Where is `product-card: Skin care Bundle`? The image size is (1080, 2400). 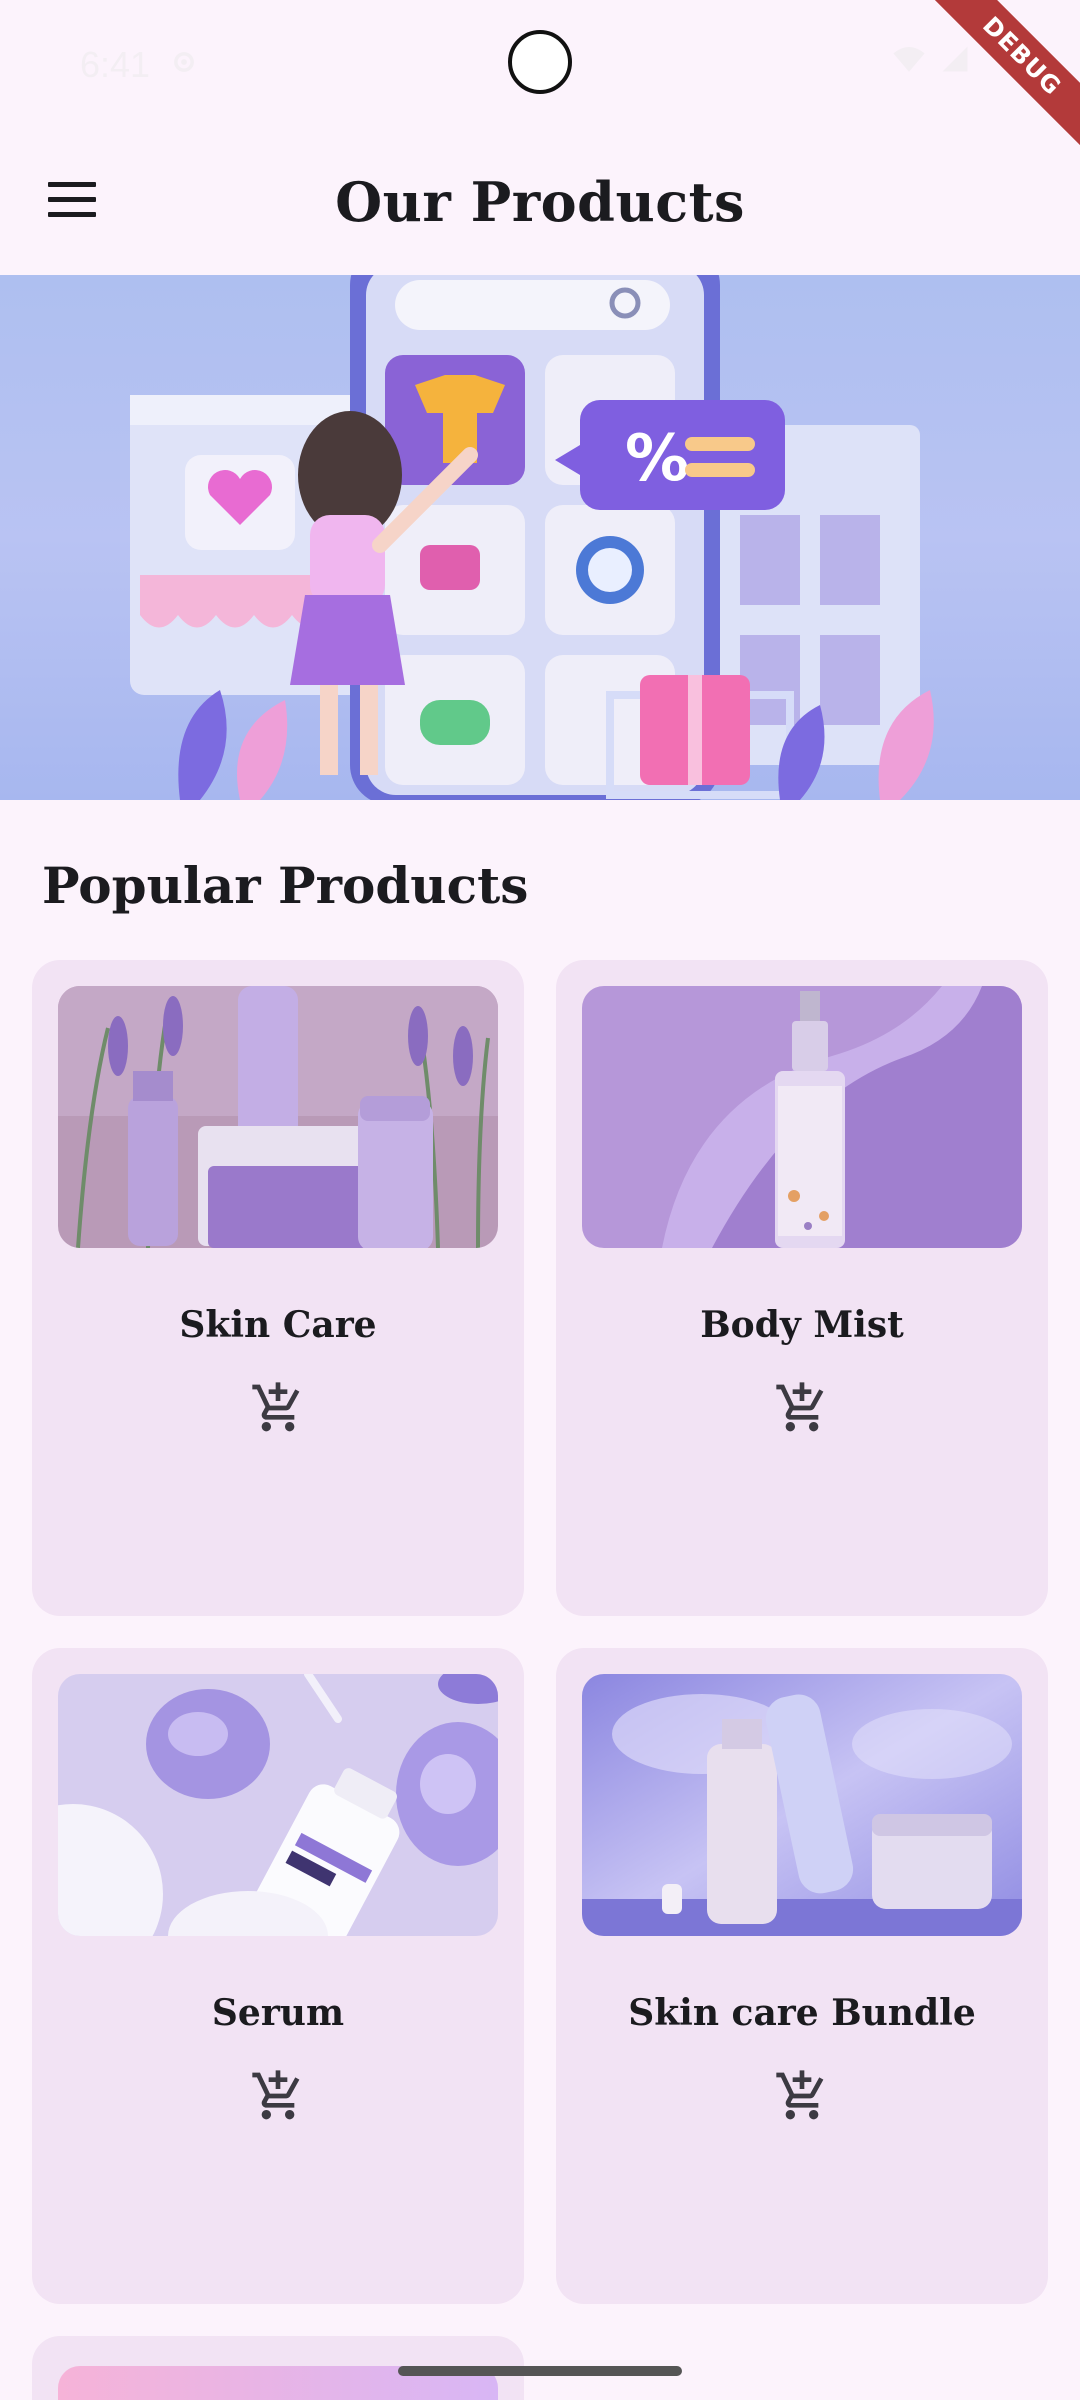
product-card: Skin care Bundle is located at coordinates (802, 1976).